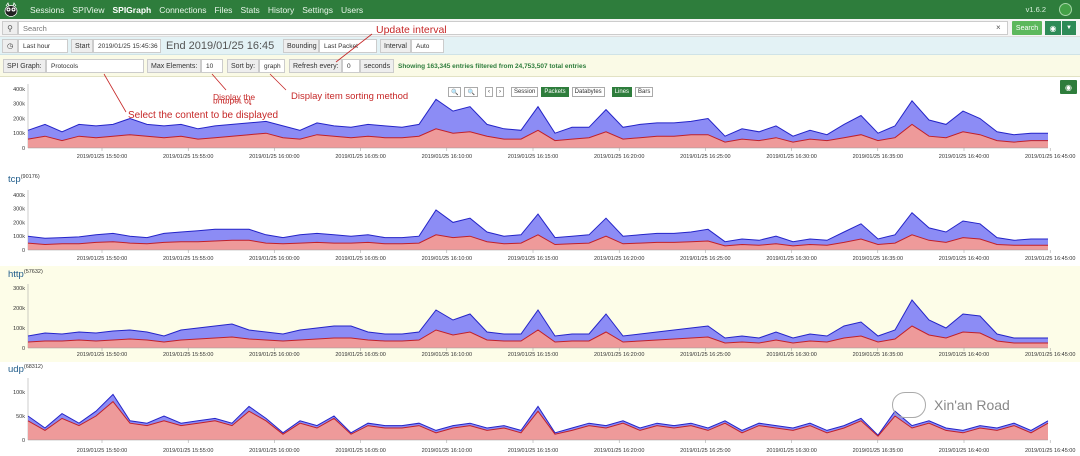  What do you see at coordinates (11, 9) in the screenshot?
I see `owl-logo-icon` at bounding box center [11, 9].